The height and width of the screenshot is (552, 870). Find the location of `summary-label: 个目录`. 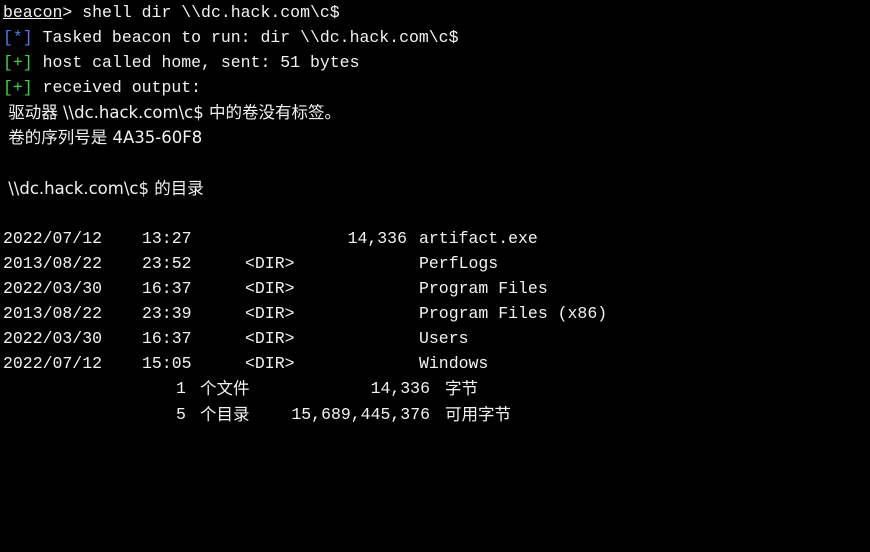

summary-label: 个目录 is located at coordinates (225, 414).